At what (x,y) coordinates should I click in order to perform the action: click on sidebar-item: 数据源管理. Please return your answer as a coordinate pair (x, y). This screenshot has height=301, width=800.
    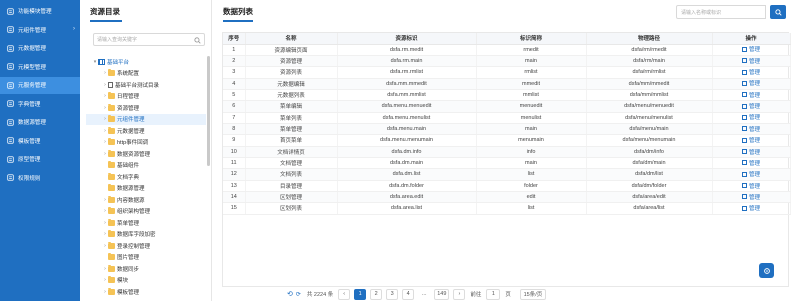
    Looking at the image, I should click on (40, 122).